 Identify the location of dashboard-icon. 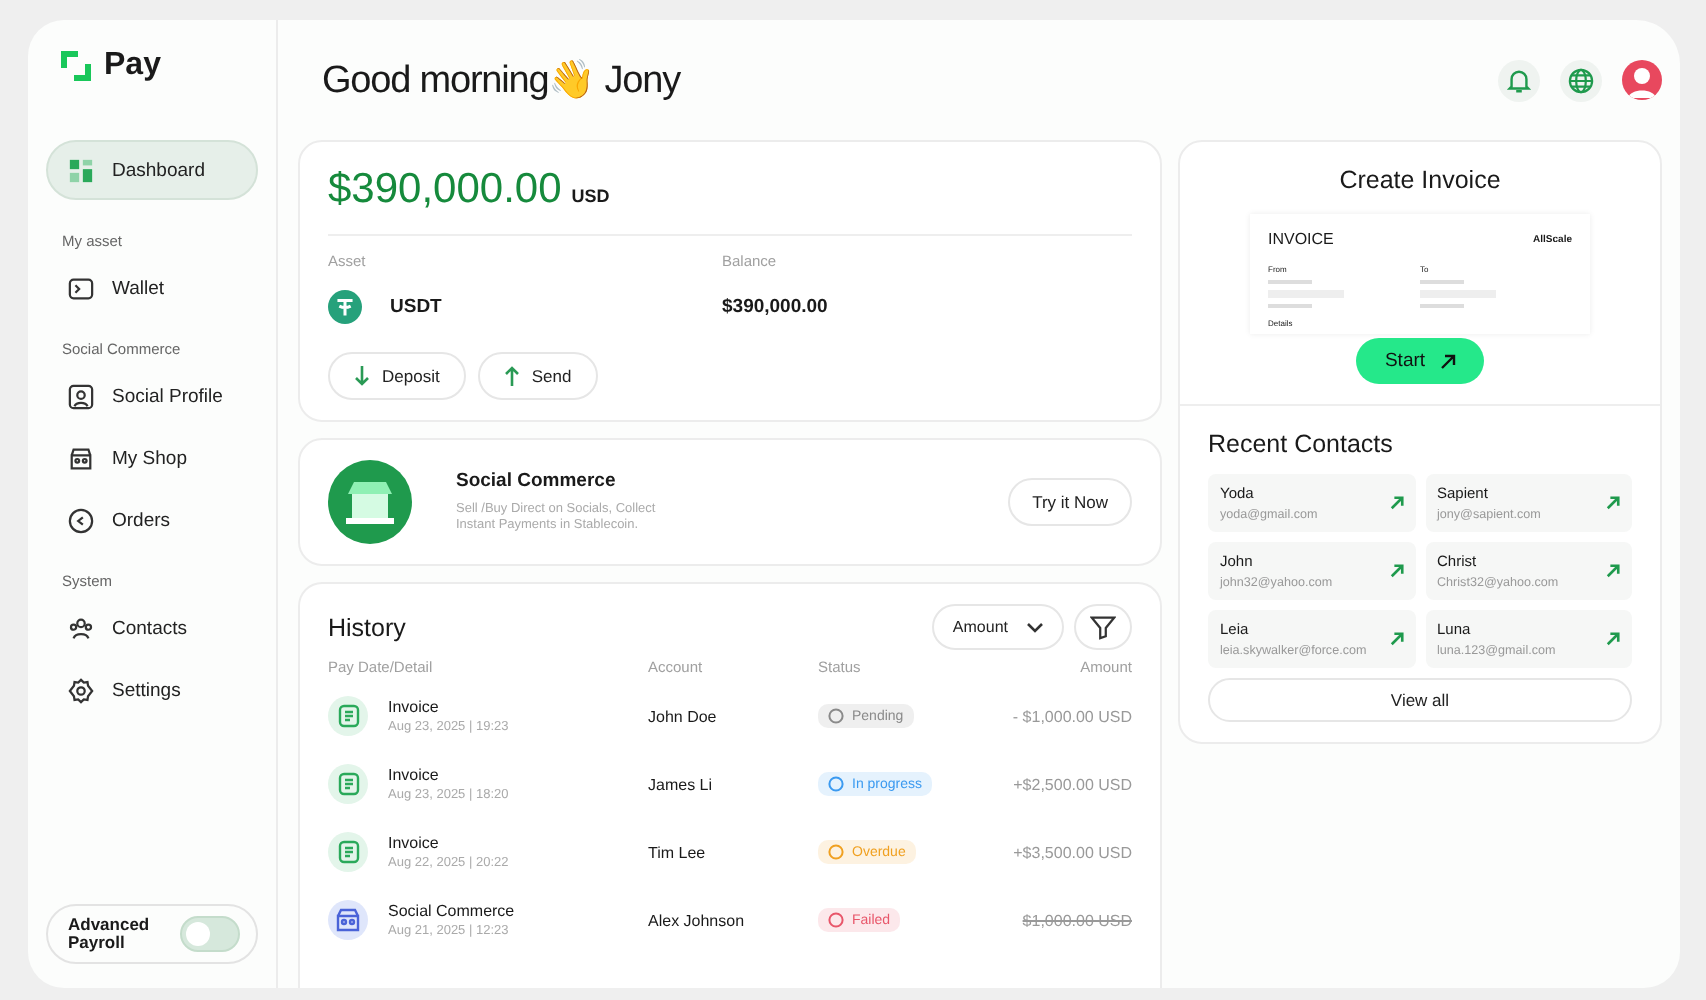
(81, 170).